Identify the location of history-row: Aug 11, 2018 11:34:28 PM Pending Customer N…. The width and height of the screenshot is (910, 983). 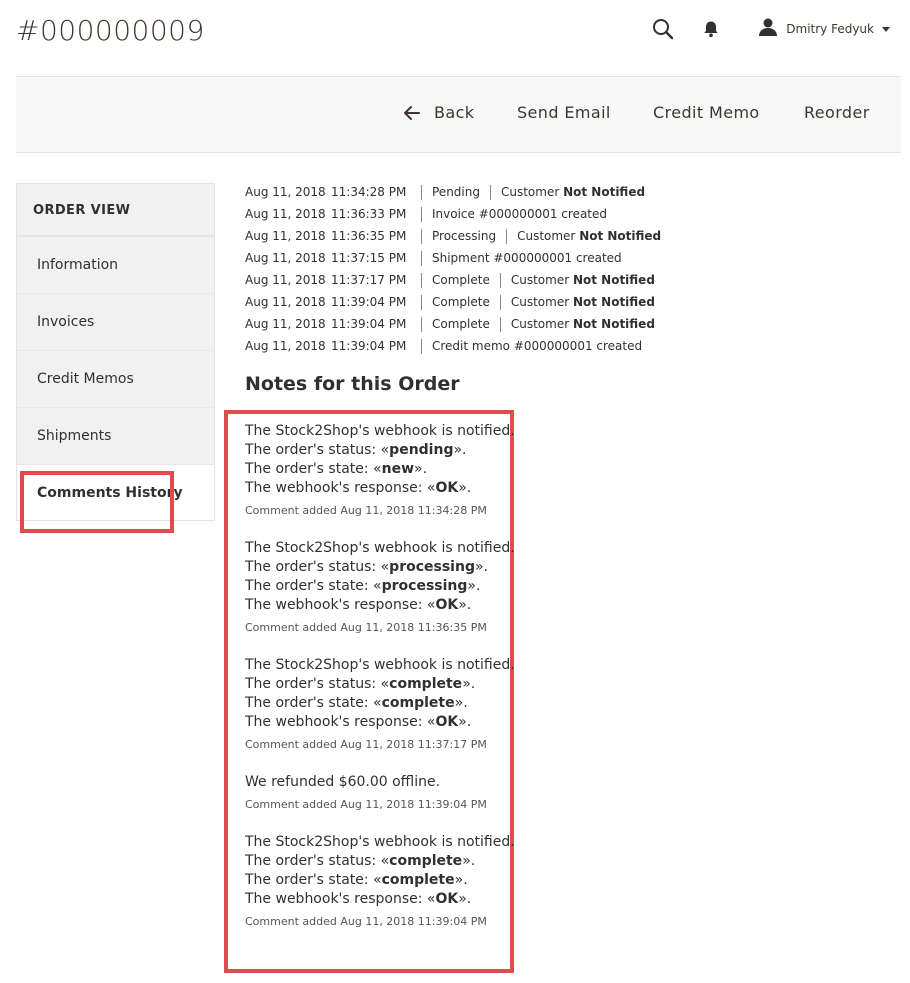
(453, 192).